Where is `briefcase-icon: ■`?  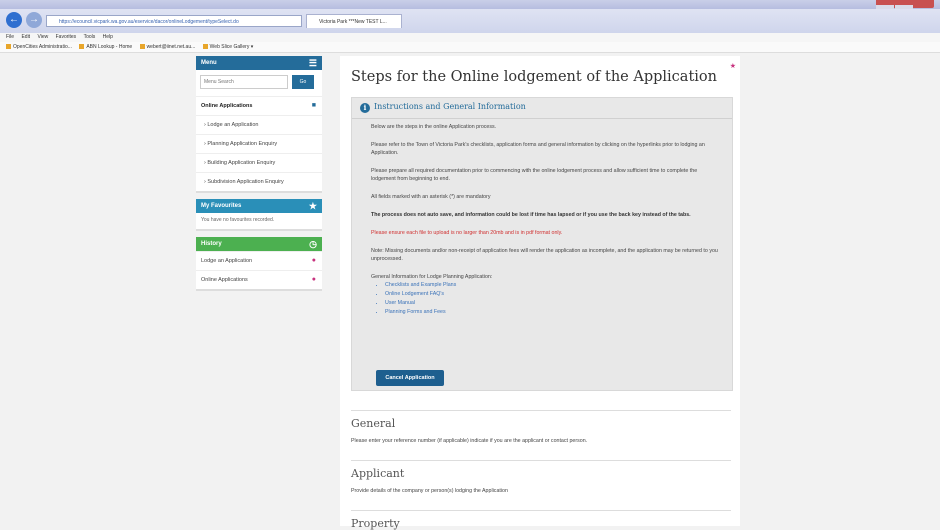 briefcase-icon: ■ is located at coordinates (313, 105).